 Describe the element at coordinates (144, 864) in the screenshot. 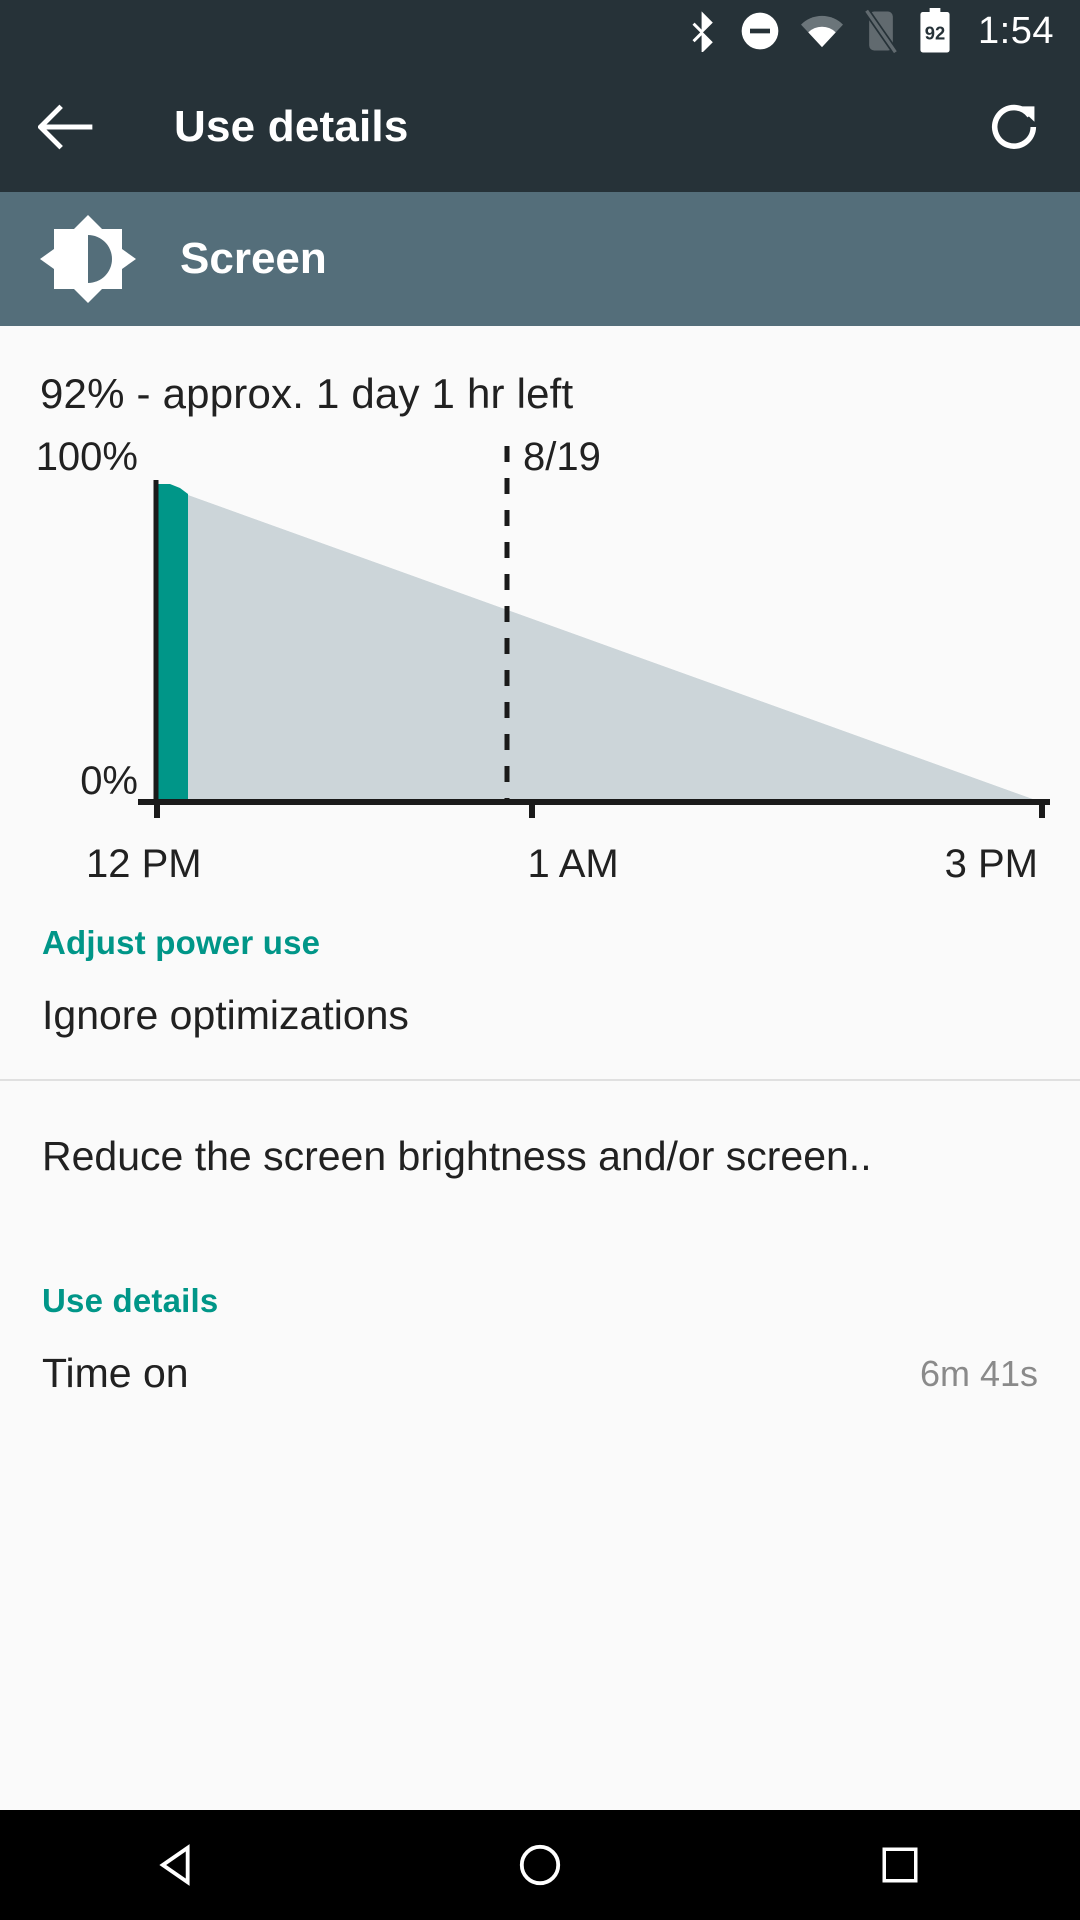

I see `chart-xtick-label-start: 12 PM` at that location.